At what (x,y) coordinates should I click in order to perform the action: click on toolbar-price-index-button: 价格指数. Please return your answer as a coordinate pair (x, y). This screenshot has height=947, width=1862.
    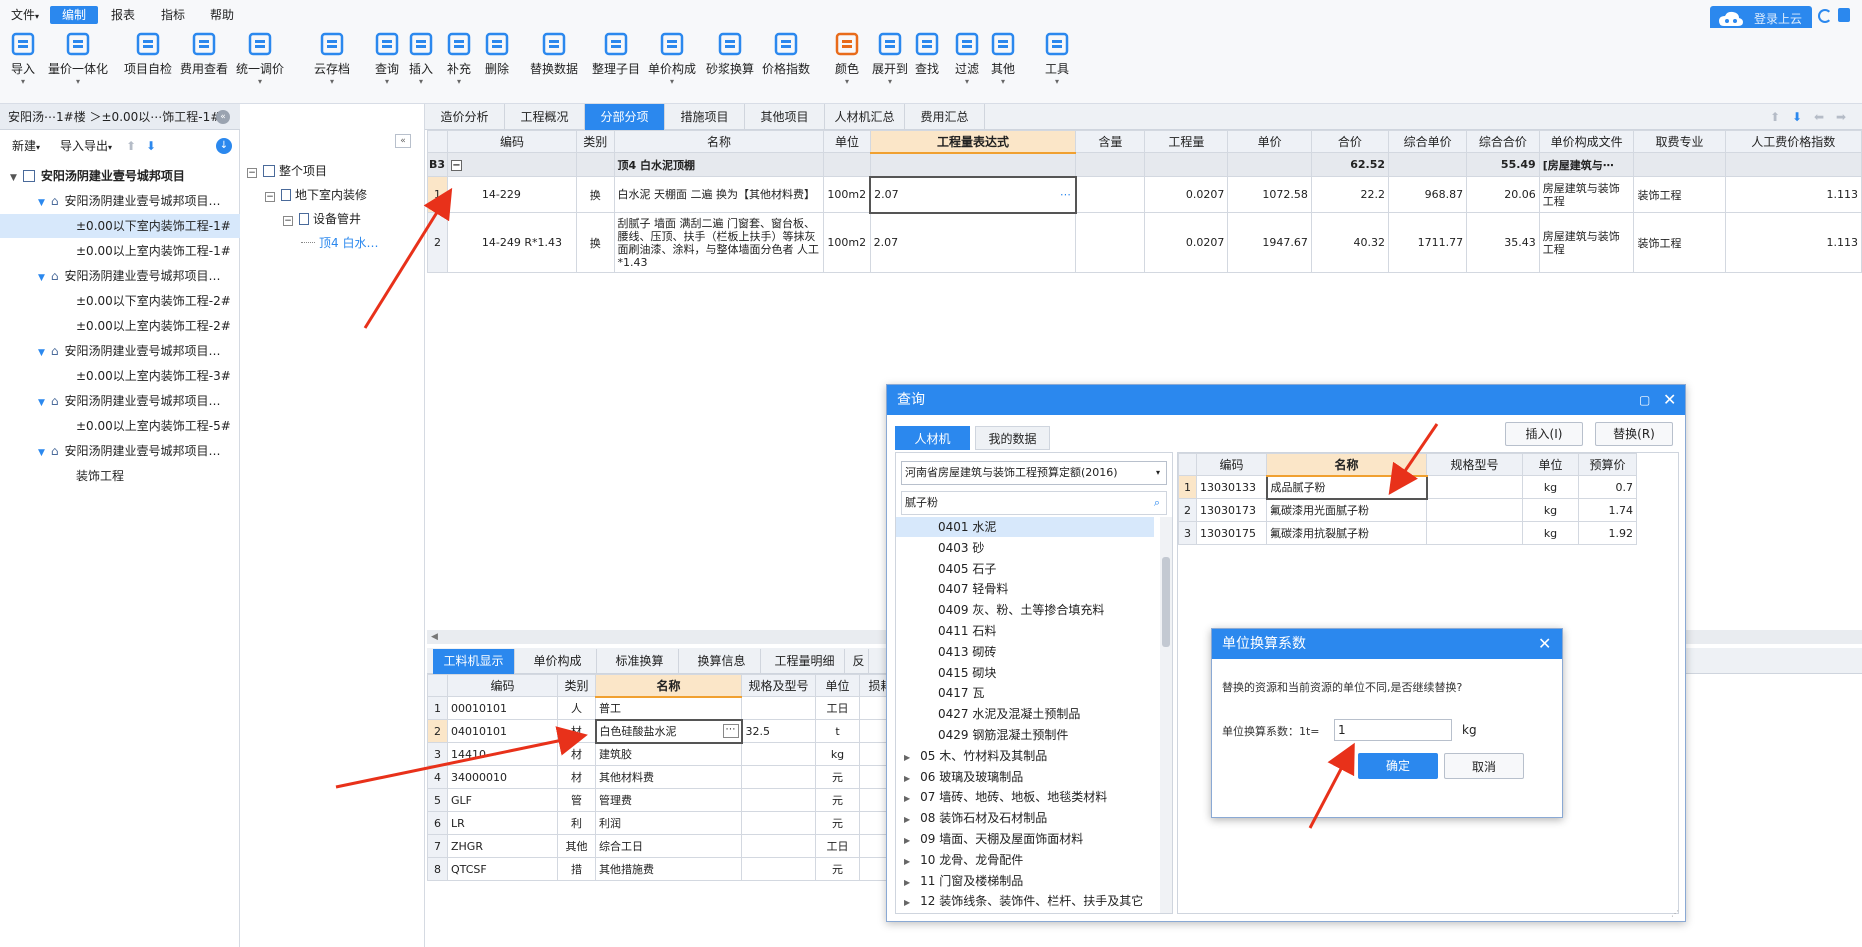
    Looking at the image, I should click on (786, 54).